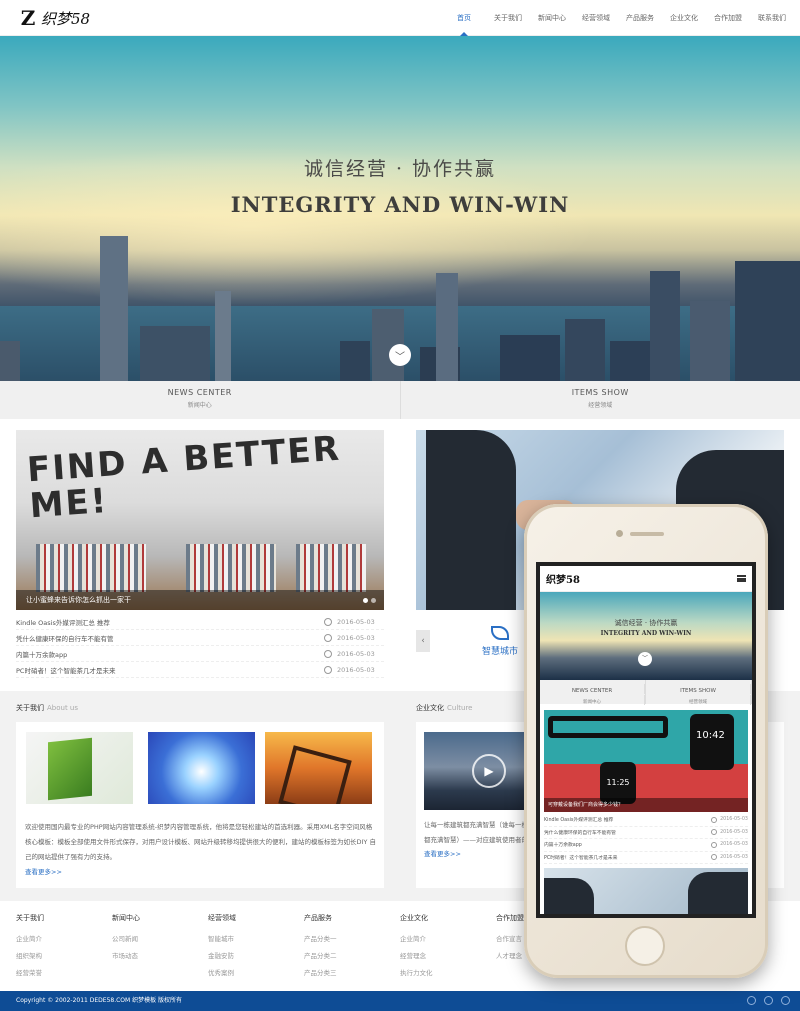 The width and height of the screenshot is (800, 1011). I want to click on about-thumb-product-box, so click(79, 768).